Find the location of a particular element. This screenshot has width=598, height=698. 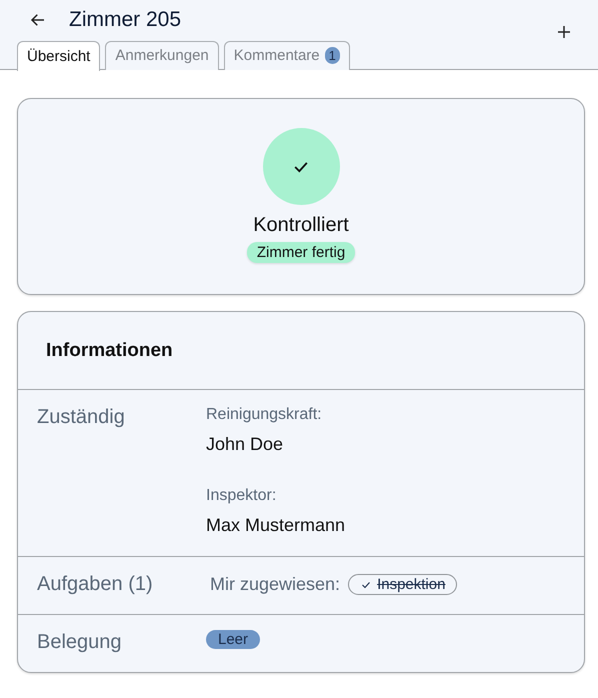

row-label: Zuständig is located at coordinates (81, 418).